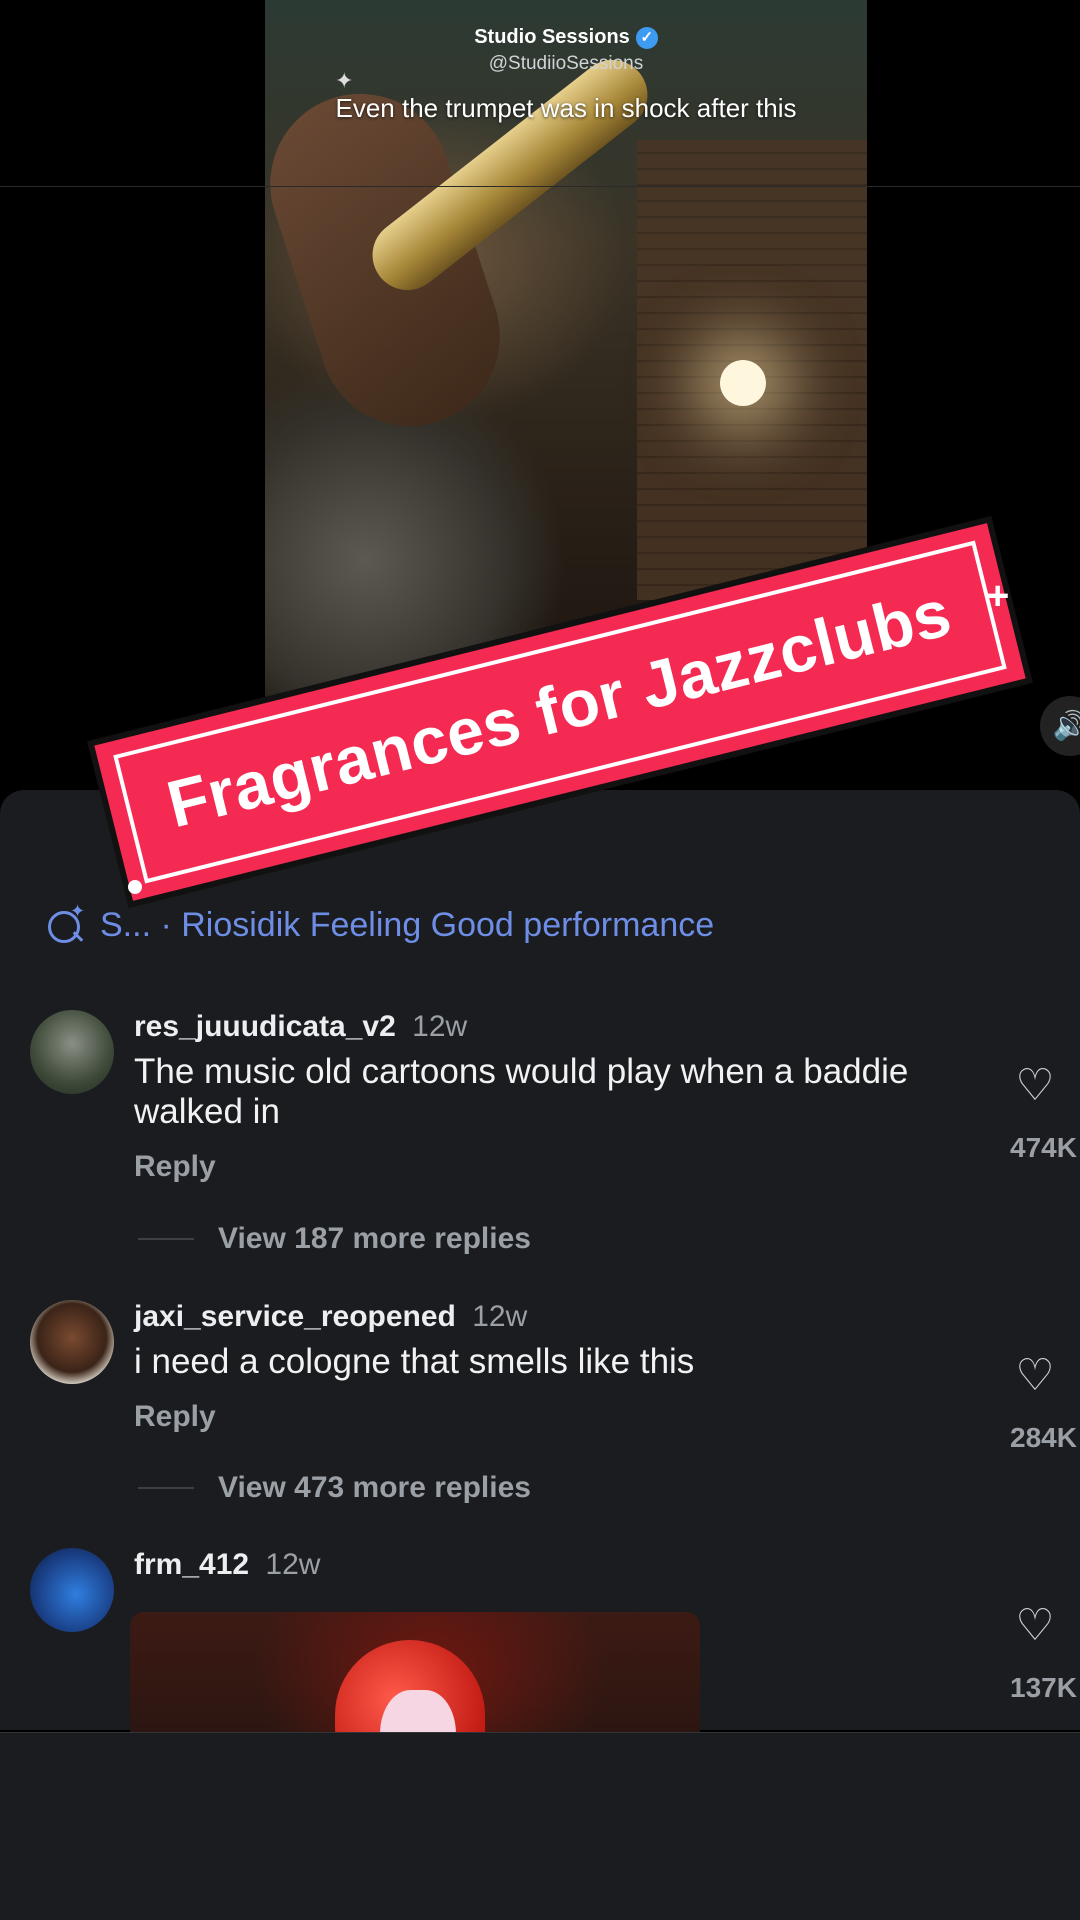 The width and height of the screenshot is (1080, 1920). What do you see at coordinates (1043, 1147) in the screenshot?
I see `like-count: 474K` at bounding box center [1043, 1147].